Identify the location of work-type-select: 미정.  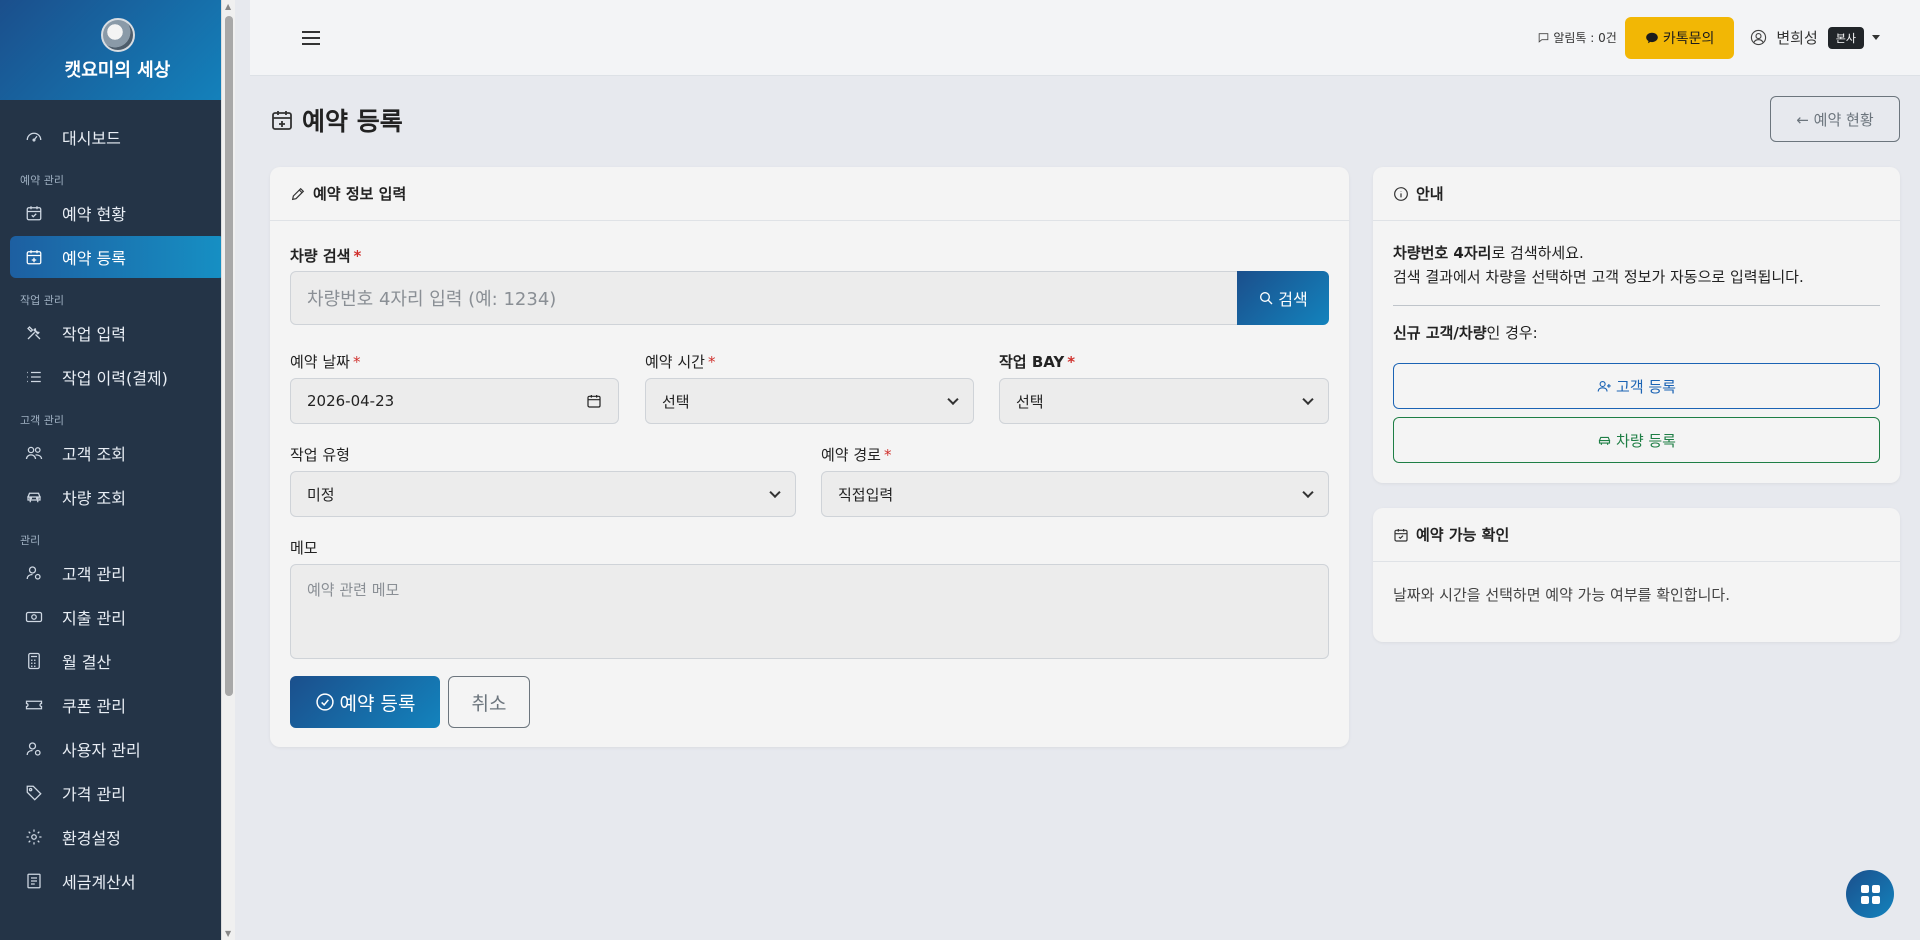
(543, 494).